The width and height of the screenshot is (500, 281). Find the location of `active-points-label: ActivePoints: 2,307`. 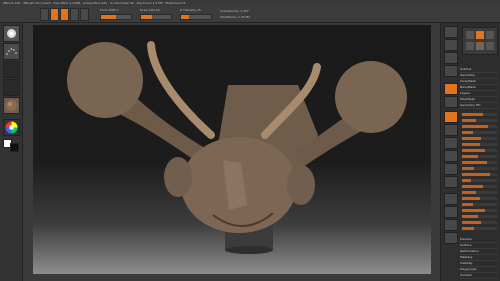

active-points-label: ActivePoints: 2,307 is located at coordinates (234, 11).